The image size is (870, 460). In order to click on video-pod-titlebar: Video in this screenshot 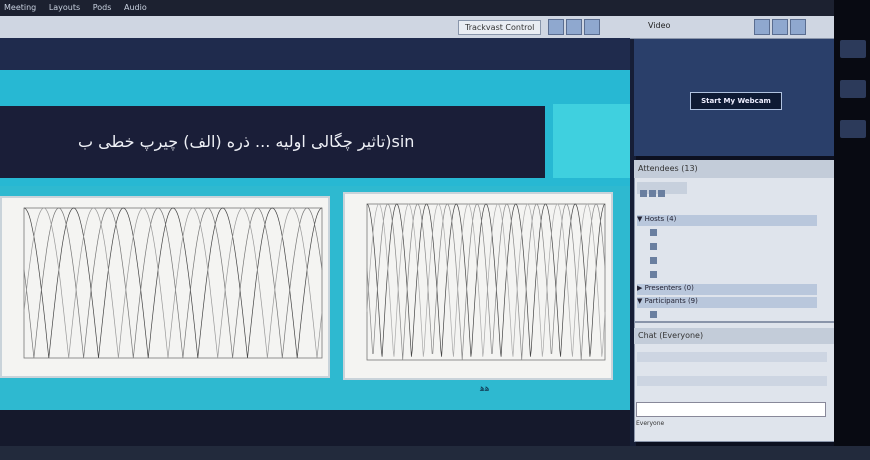, I will do `click(734, 27)`.